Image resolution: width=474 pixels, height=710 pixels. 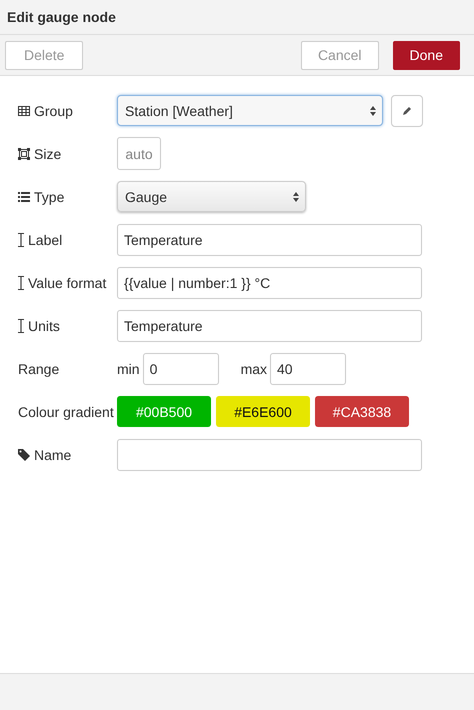 I want to click on field-label: Group, so click(x=53, y=110).